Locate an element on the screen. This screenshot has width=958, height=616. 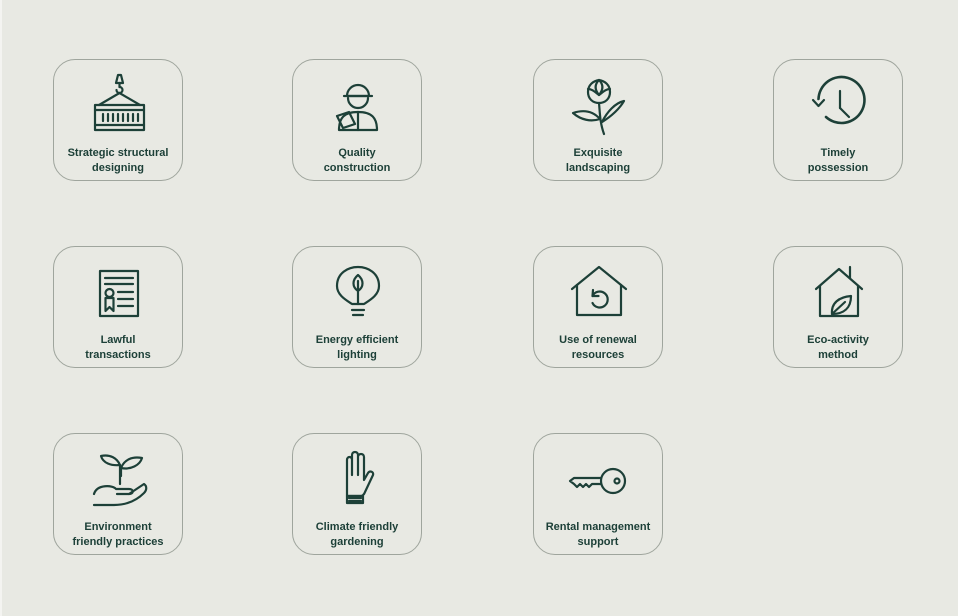
card-label: Exquisite landscaping is located at coordinates (598, 160).